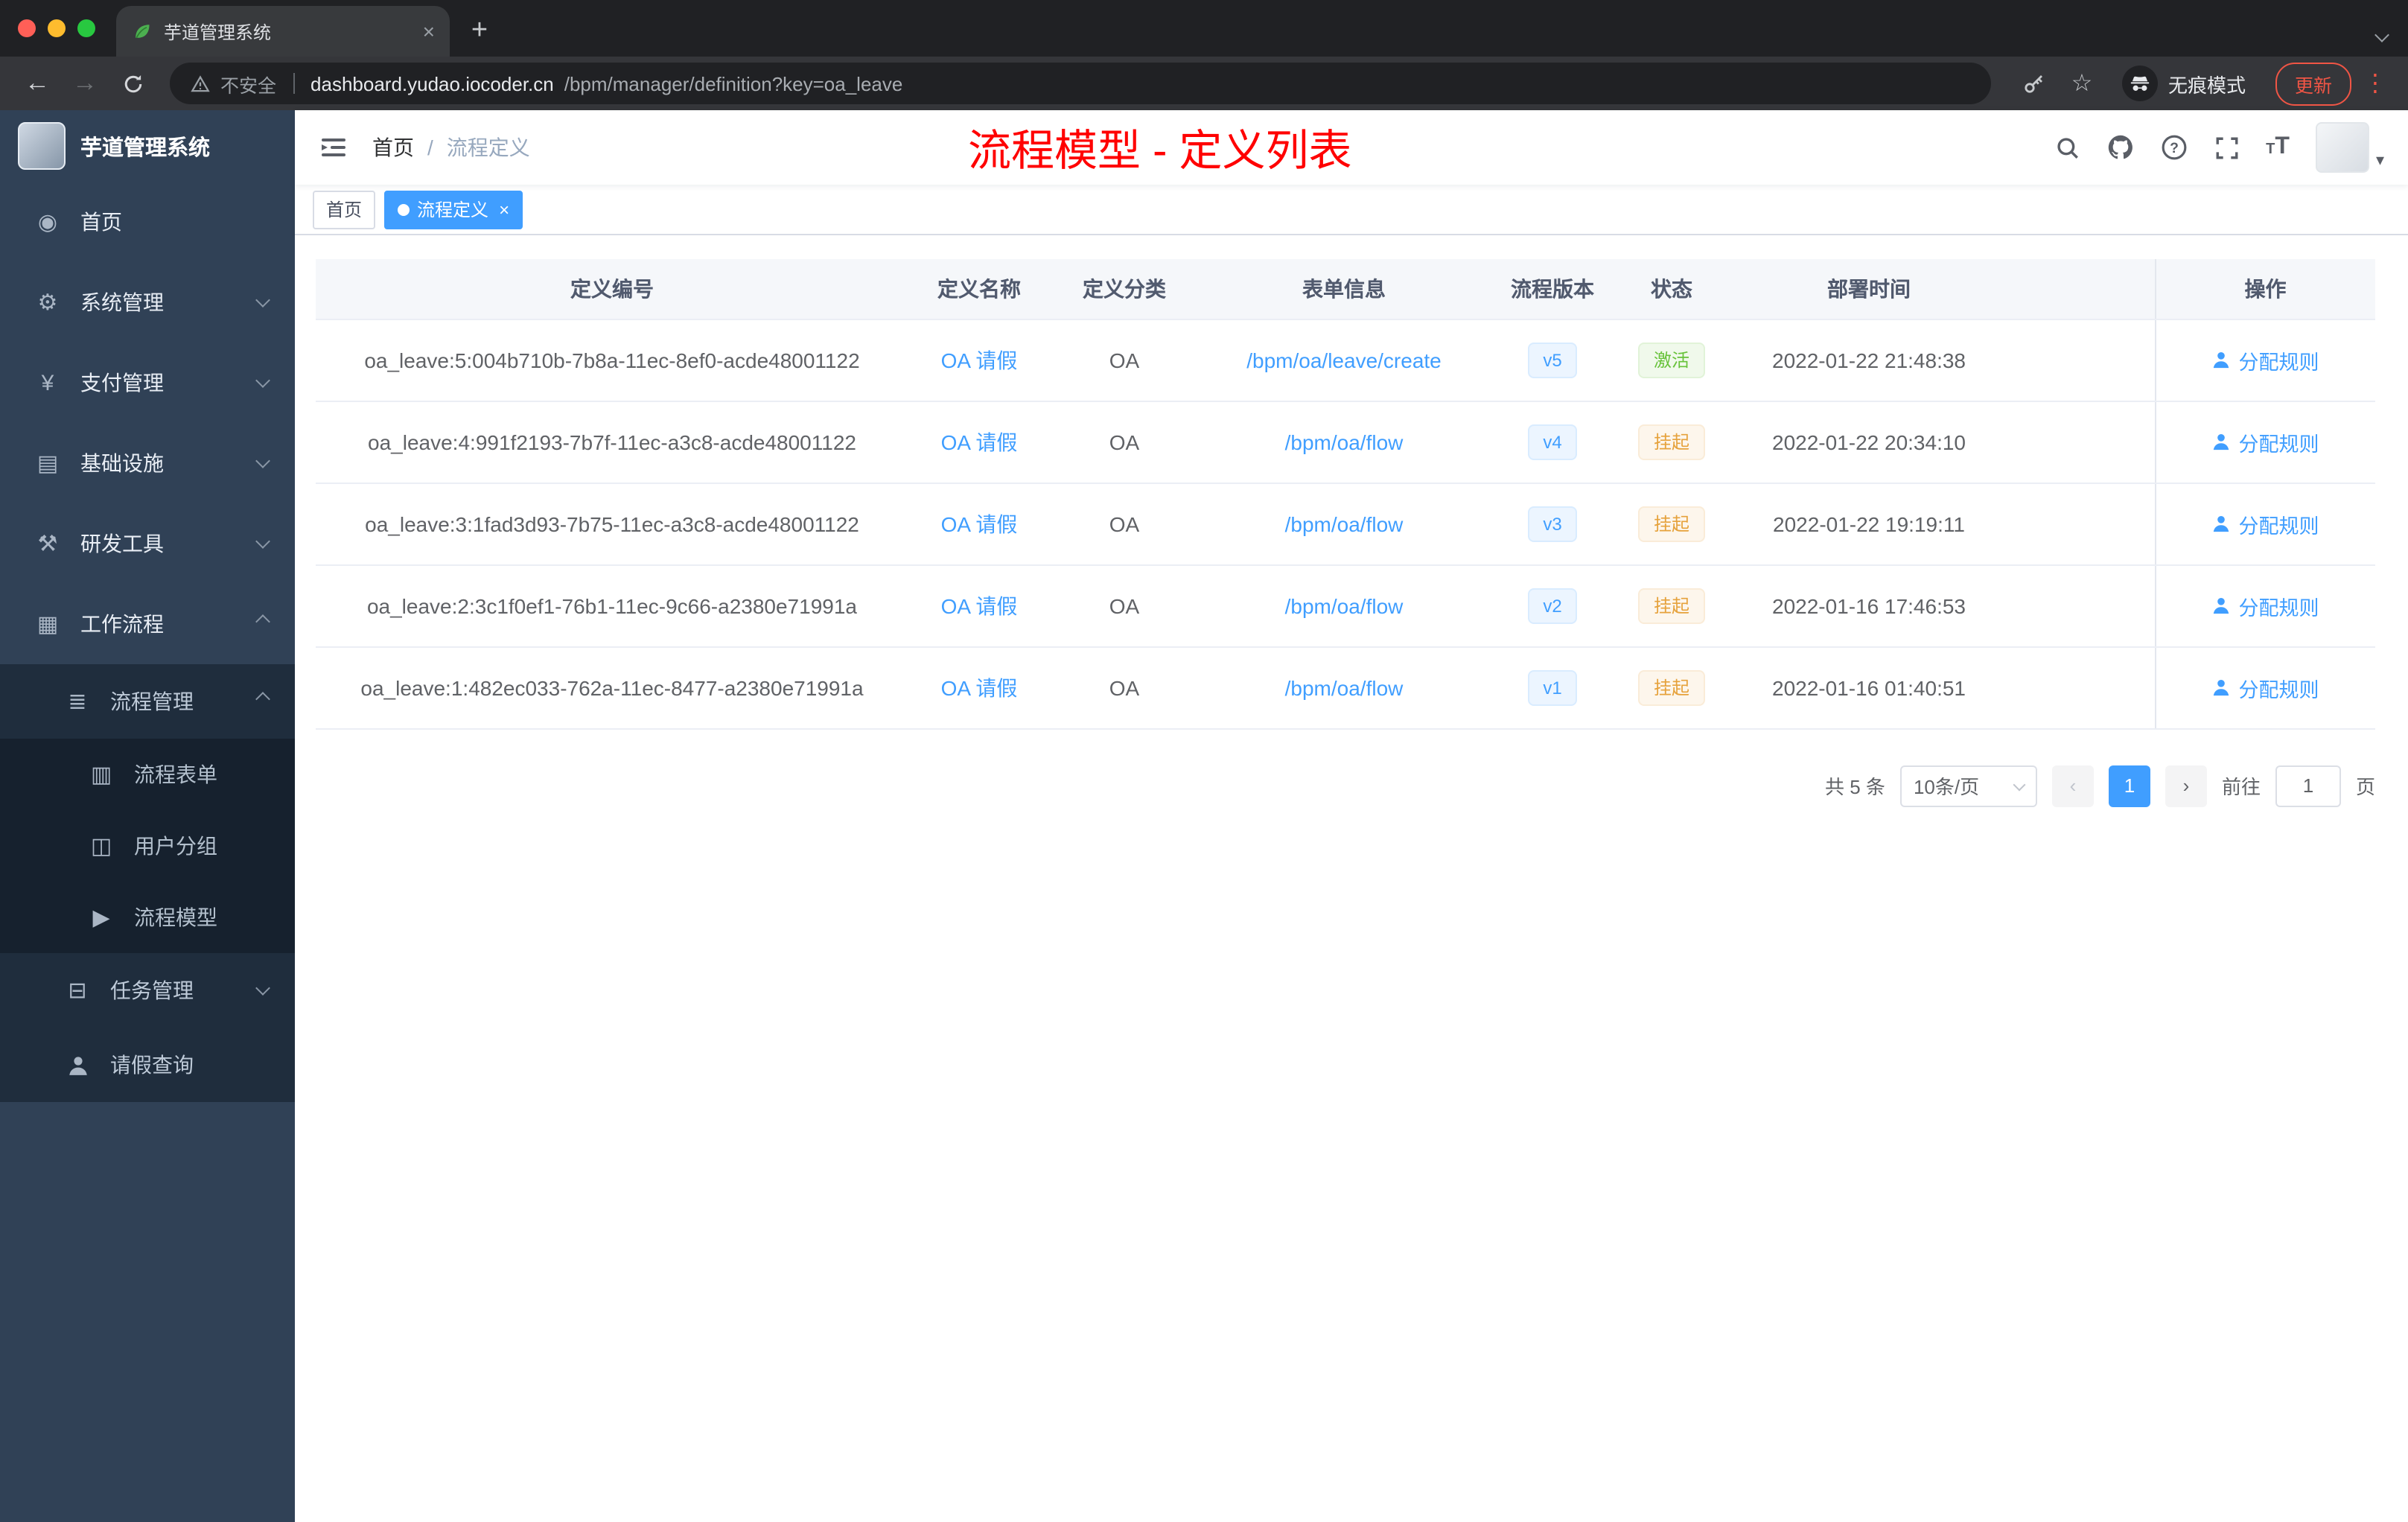  What do you see at coordinates (1868, 289) in the screenshot?
I see `column-header: 部署时间` at bounding box center [1868, 289].